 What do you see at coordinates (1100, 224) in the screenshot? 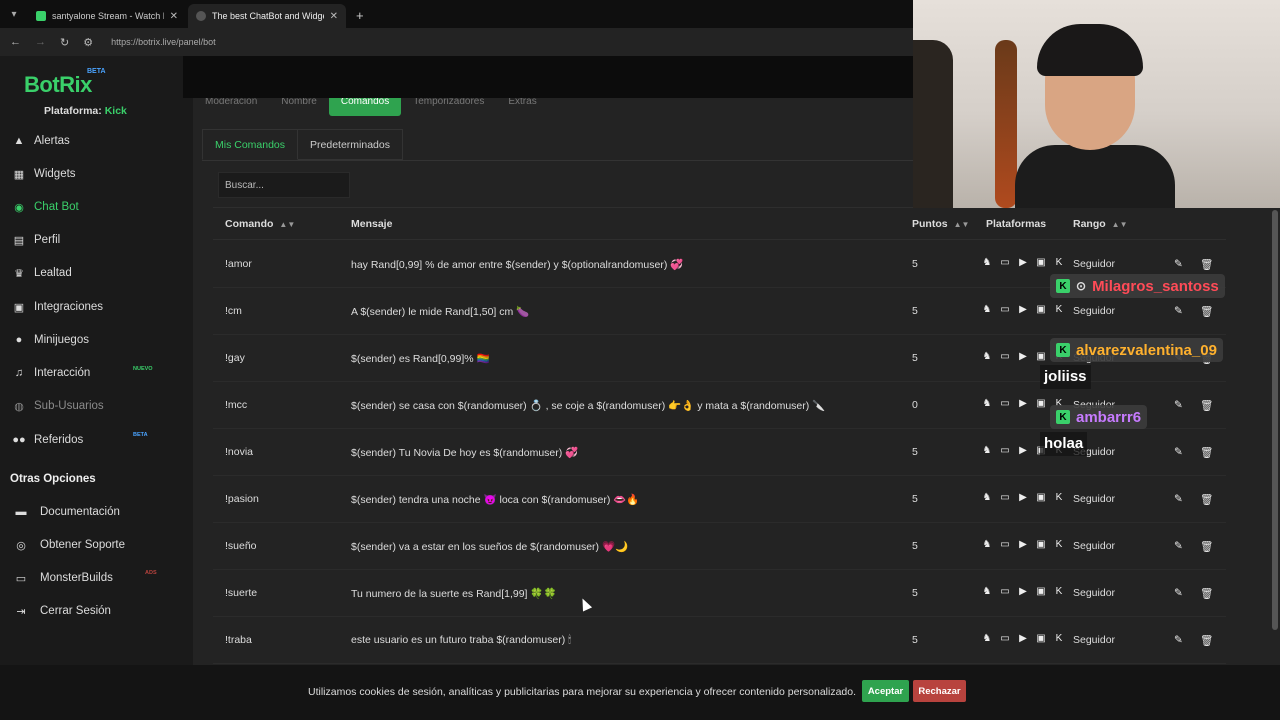
I see `column-rango: Rango ▲▼` at bounding box center [1100, 224].